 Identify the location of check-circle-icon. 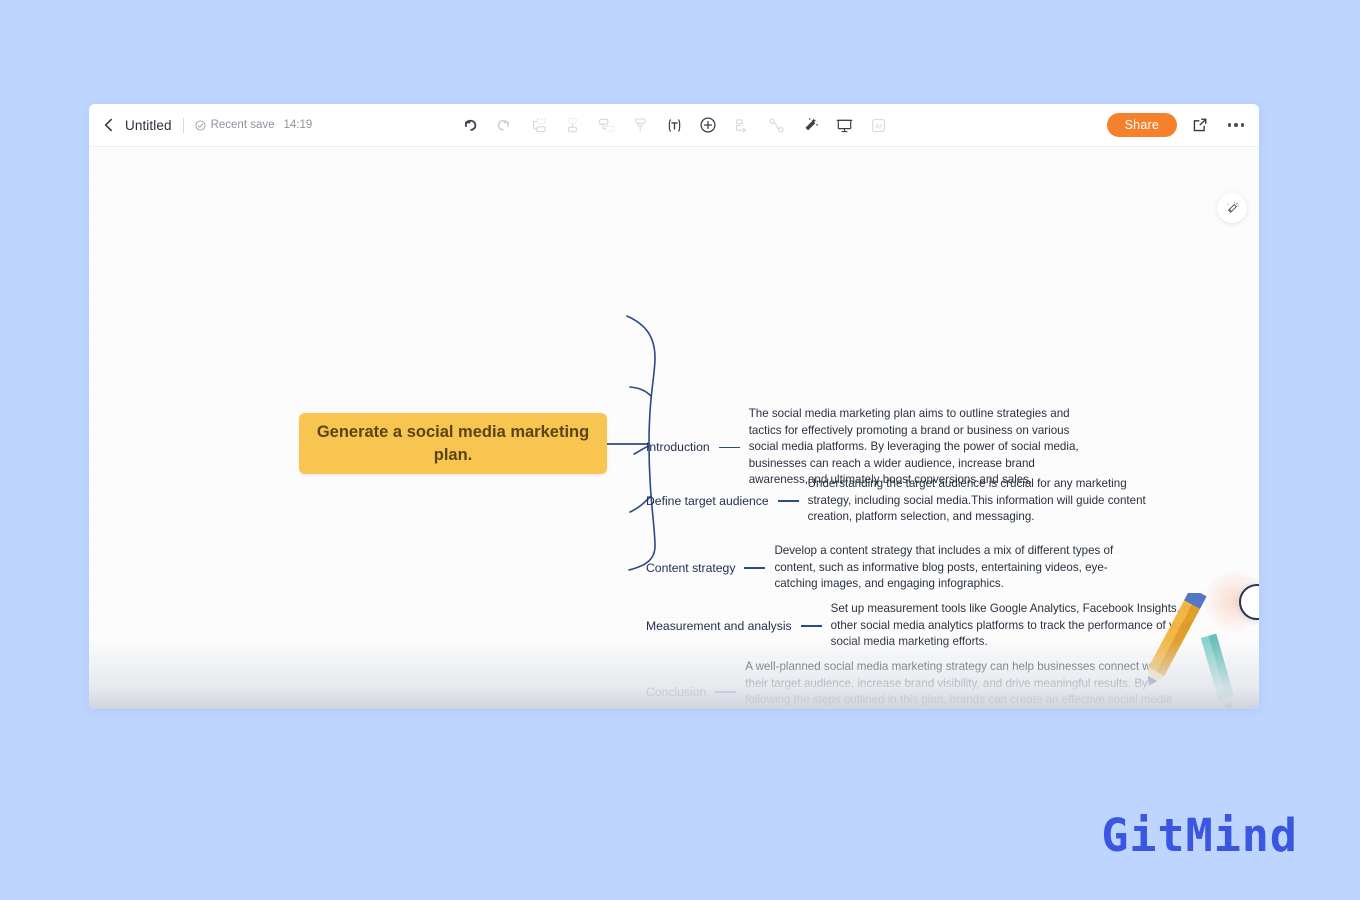
(200, 125).